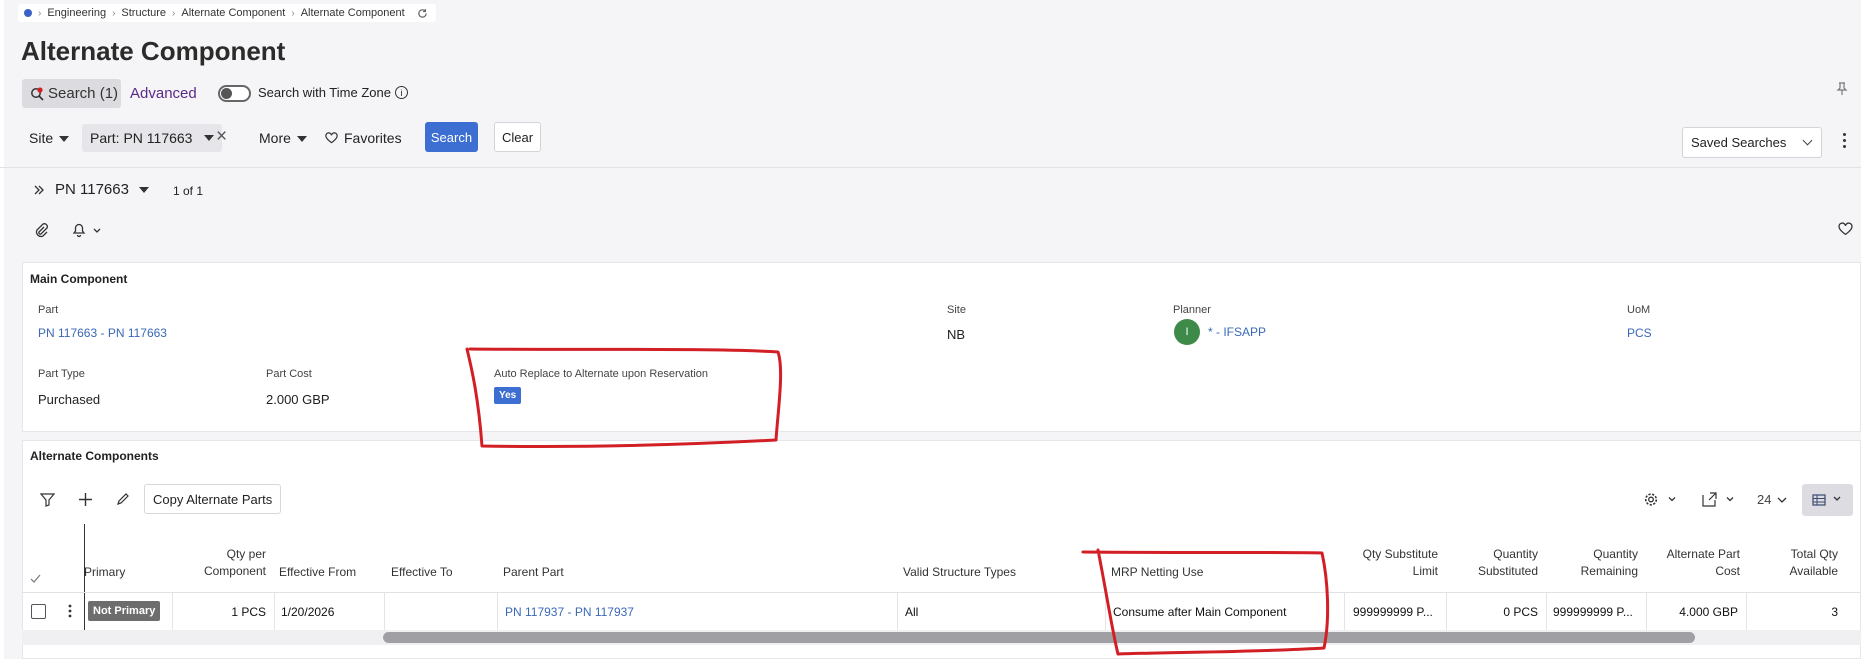  Describe the element at coordinates (35, 579) in the screenshot. I see `select-all-checkmark` at that location.